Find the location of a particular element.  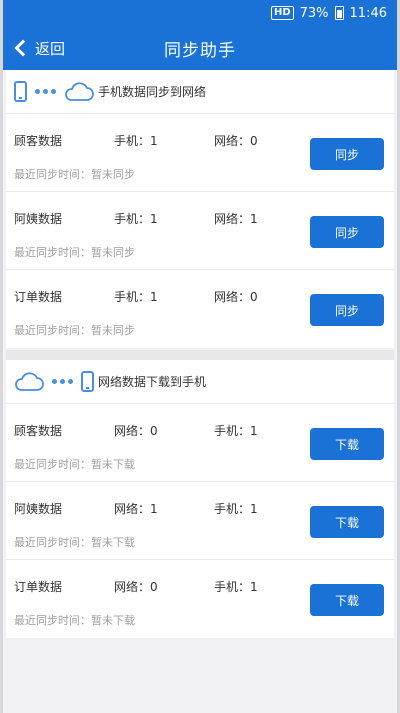

list-item: 顾客数据 网络：0 手机：1 最近同步时间：暂未下载 下载 is located at coordinates (200, 443).